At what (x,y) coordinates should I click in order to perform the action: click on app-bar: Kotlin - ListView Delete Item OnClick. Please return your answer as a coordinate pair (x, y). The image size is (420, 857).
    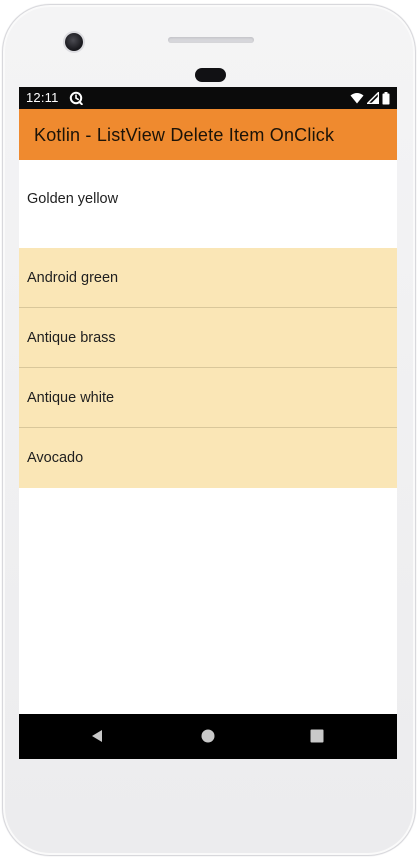
    Looking at the image, I should click on (208, 134).